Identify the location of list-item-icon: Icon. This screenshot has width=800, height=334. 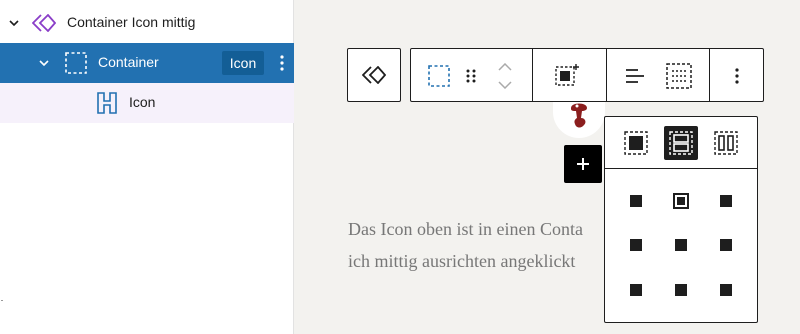
(147, 103).